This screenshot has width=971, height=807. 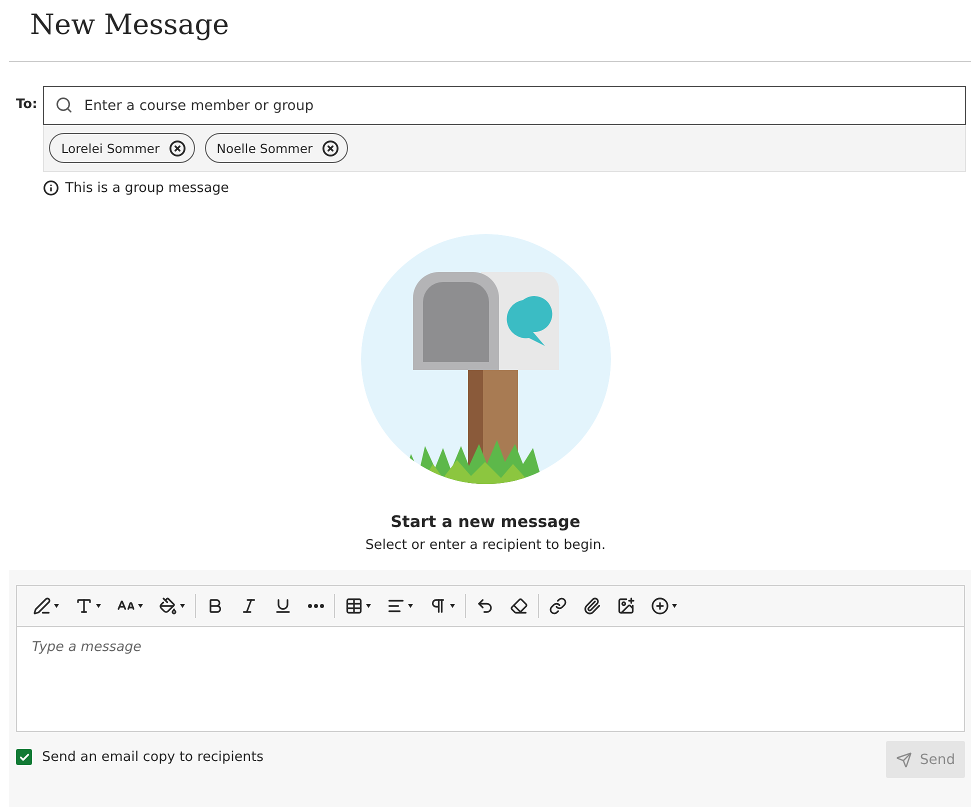 What do you see at coordinates (27, 105) in the screenshot?
I see `to-label: To:` at bounding box center [27, 105].